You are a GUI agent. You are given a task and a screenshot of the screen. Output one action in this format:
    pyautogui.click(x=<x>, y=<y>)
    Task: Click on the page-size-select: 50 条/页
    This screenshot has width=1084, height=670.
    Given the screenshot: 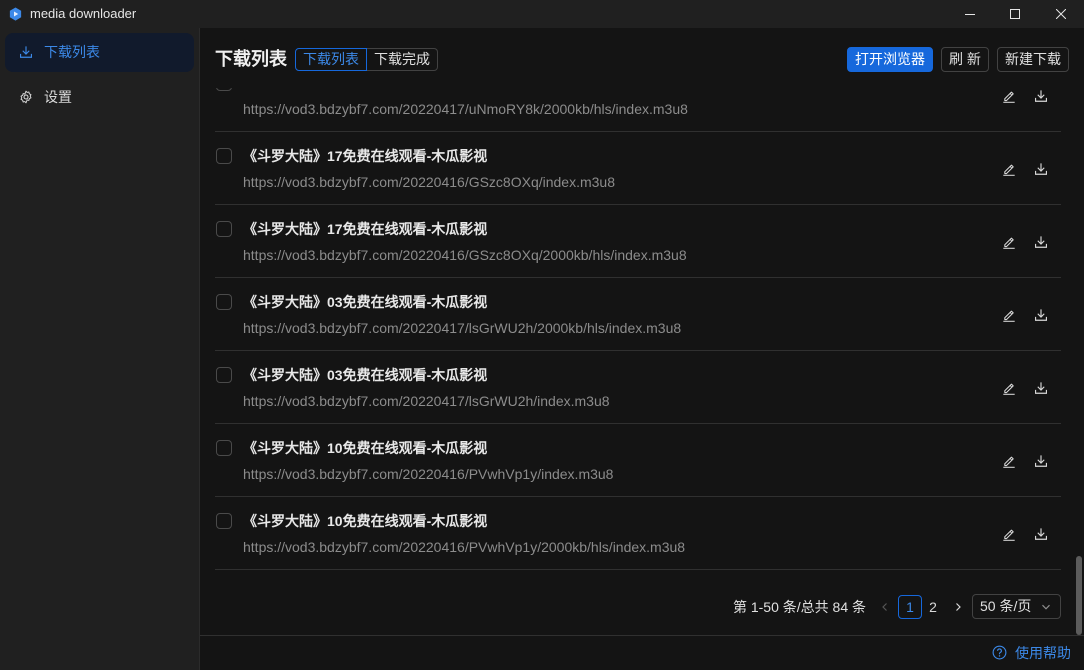 What is the action you would take?
    pyautogui.click(x=1016, y=606)
    